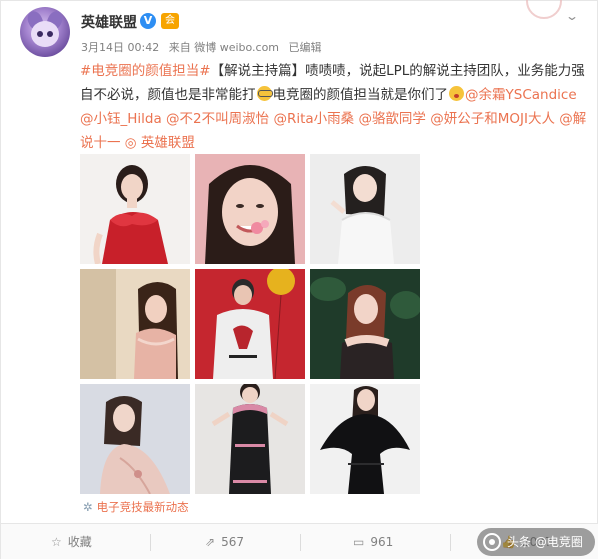 The height and width of the screenshot is (559, 598). I want to click on mention-link: @Rita小雨桑, so click(313, 119).